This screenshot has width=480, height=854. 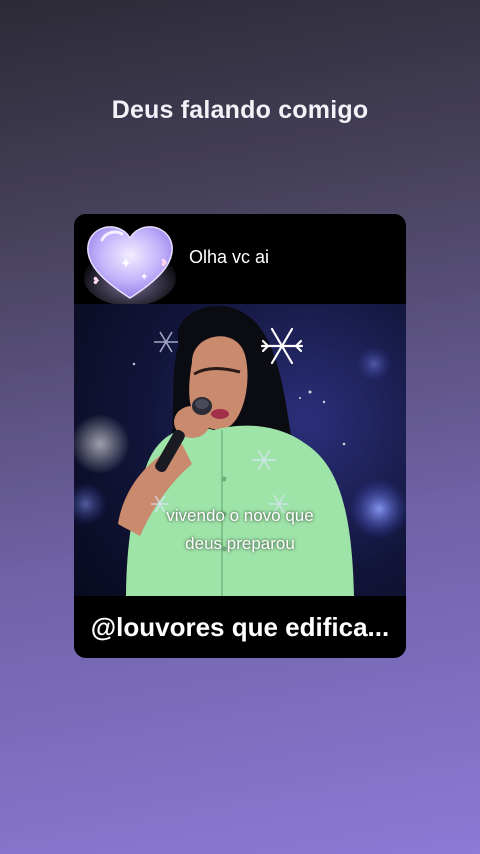 What do you see at coordinates (229, 257) in the screenshot?
I see `header-text: Olha vc ai` at bounding box center [229, 257].